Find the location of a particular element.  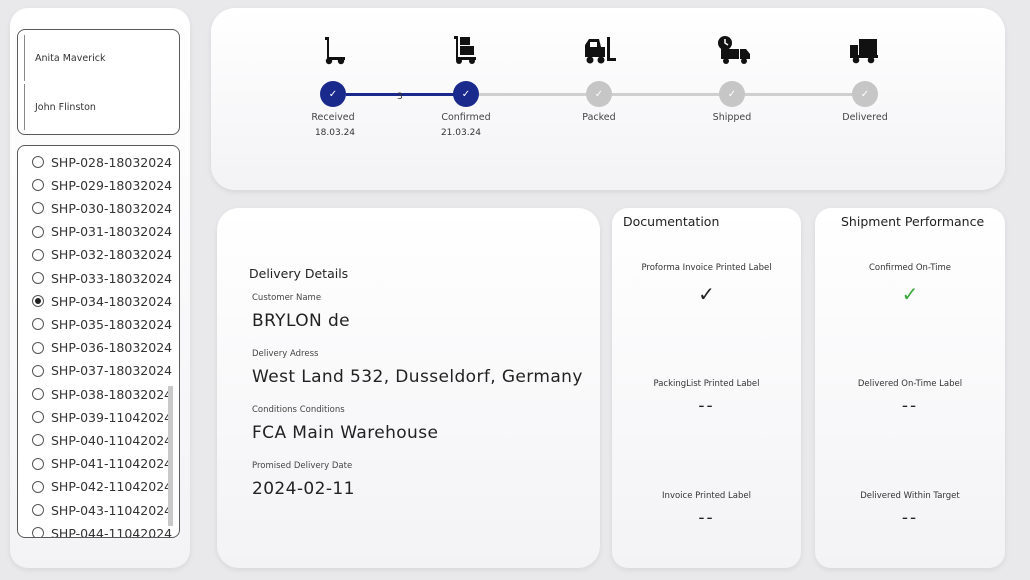

person-item: John Flinston is located at coordinates (99, 107).